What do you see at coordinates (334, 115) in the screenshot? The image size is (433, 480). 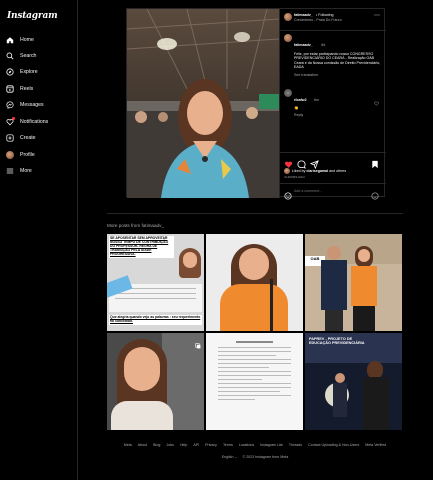 I see `reply-button: Reply` at bounding box center [334, 115].